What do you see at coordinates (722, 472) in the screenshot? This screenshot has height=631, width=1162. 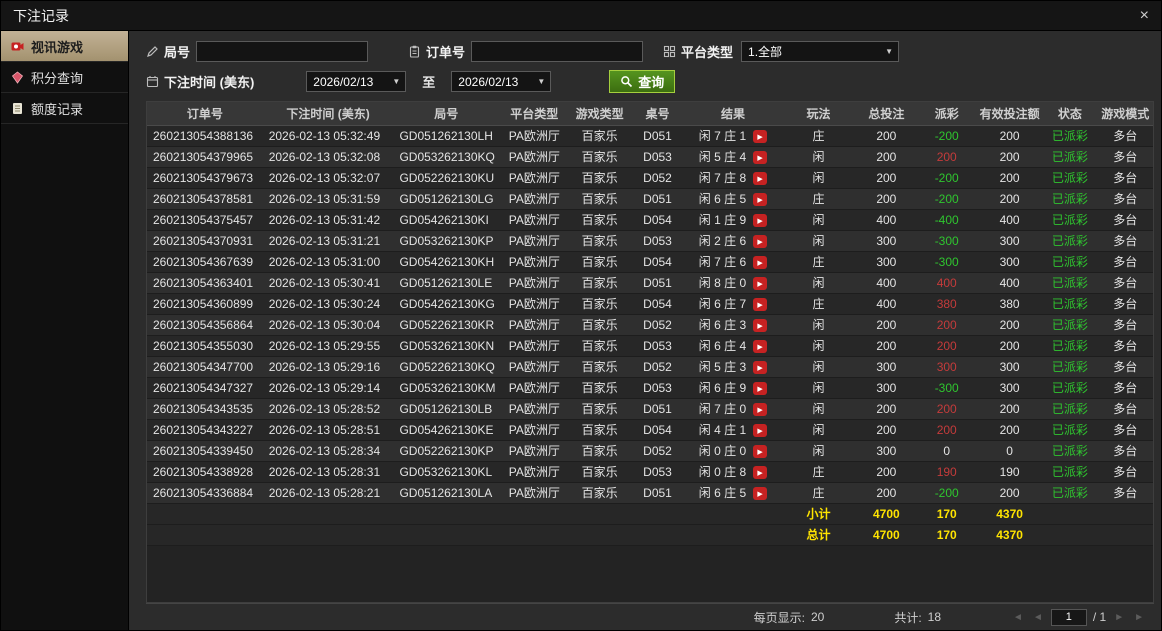 I see `result-text: 闲 0 庄 8` at bounding box center [722, 472].